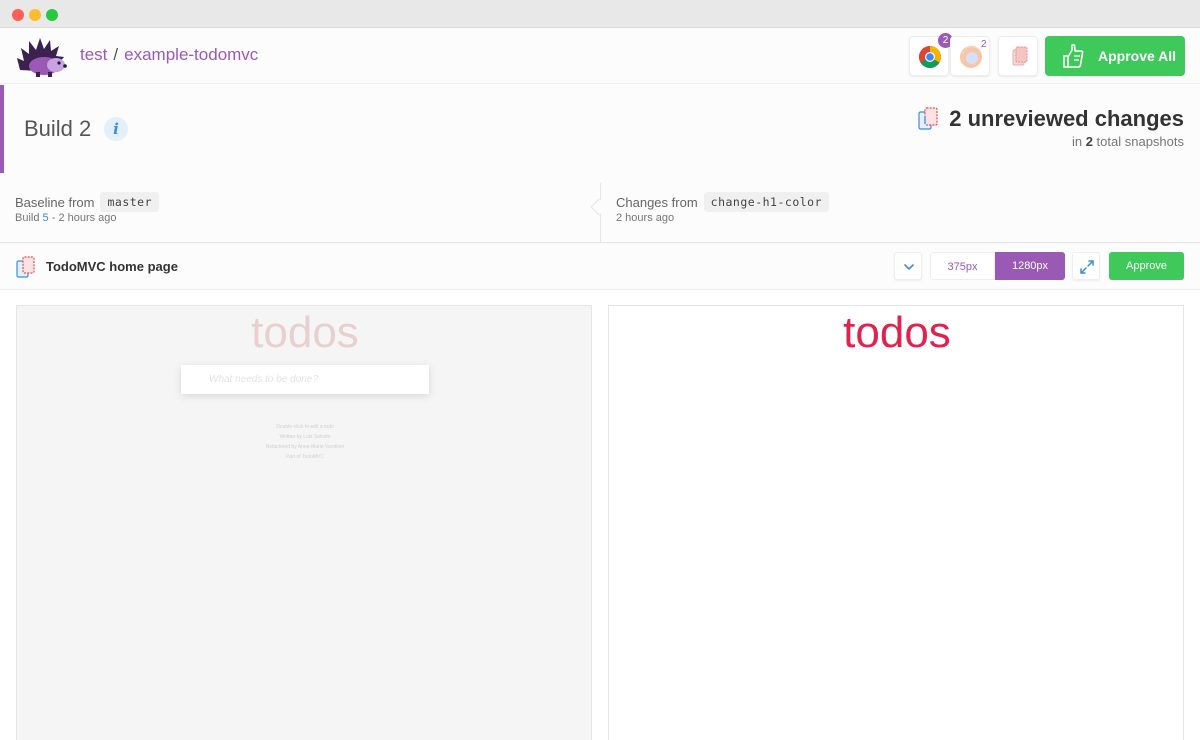 The width and height of the screenshot is (1200, 740). I want to click on maximize-window-button, so click(52, 15).